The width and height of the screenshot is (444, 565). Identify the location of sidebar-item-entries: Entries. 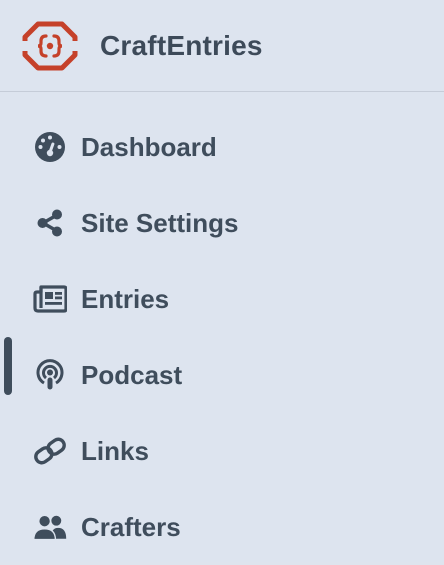
(222, 299).